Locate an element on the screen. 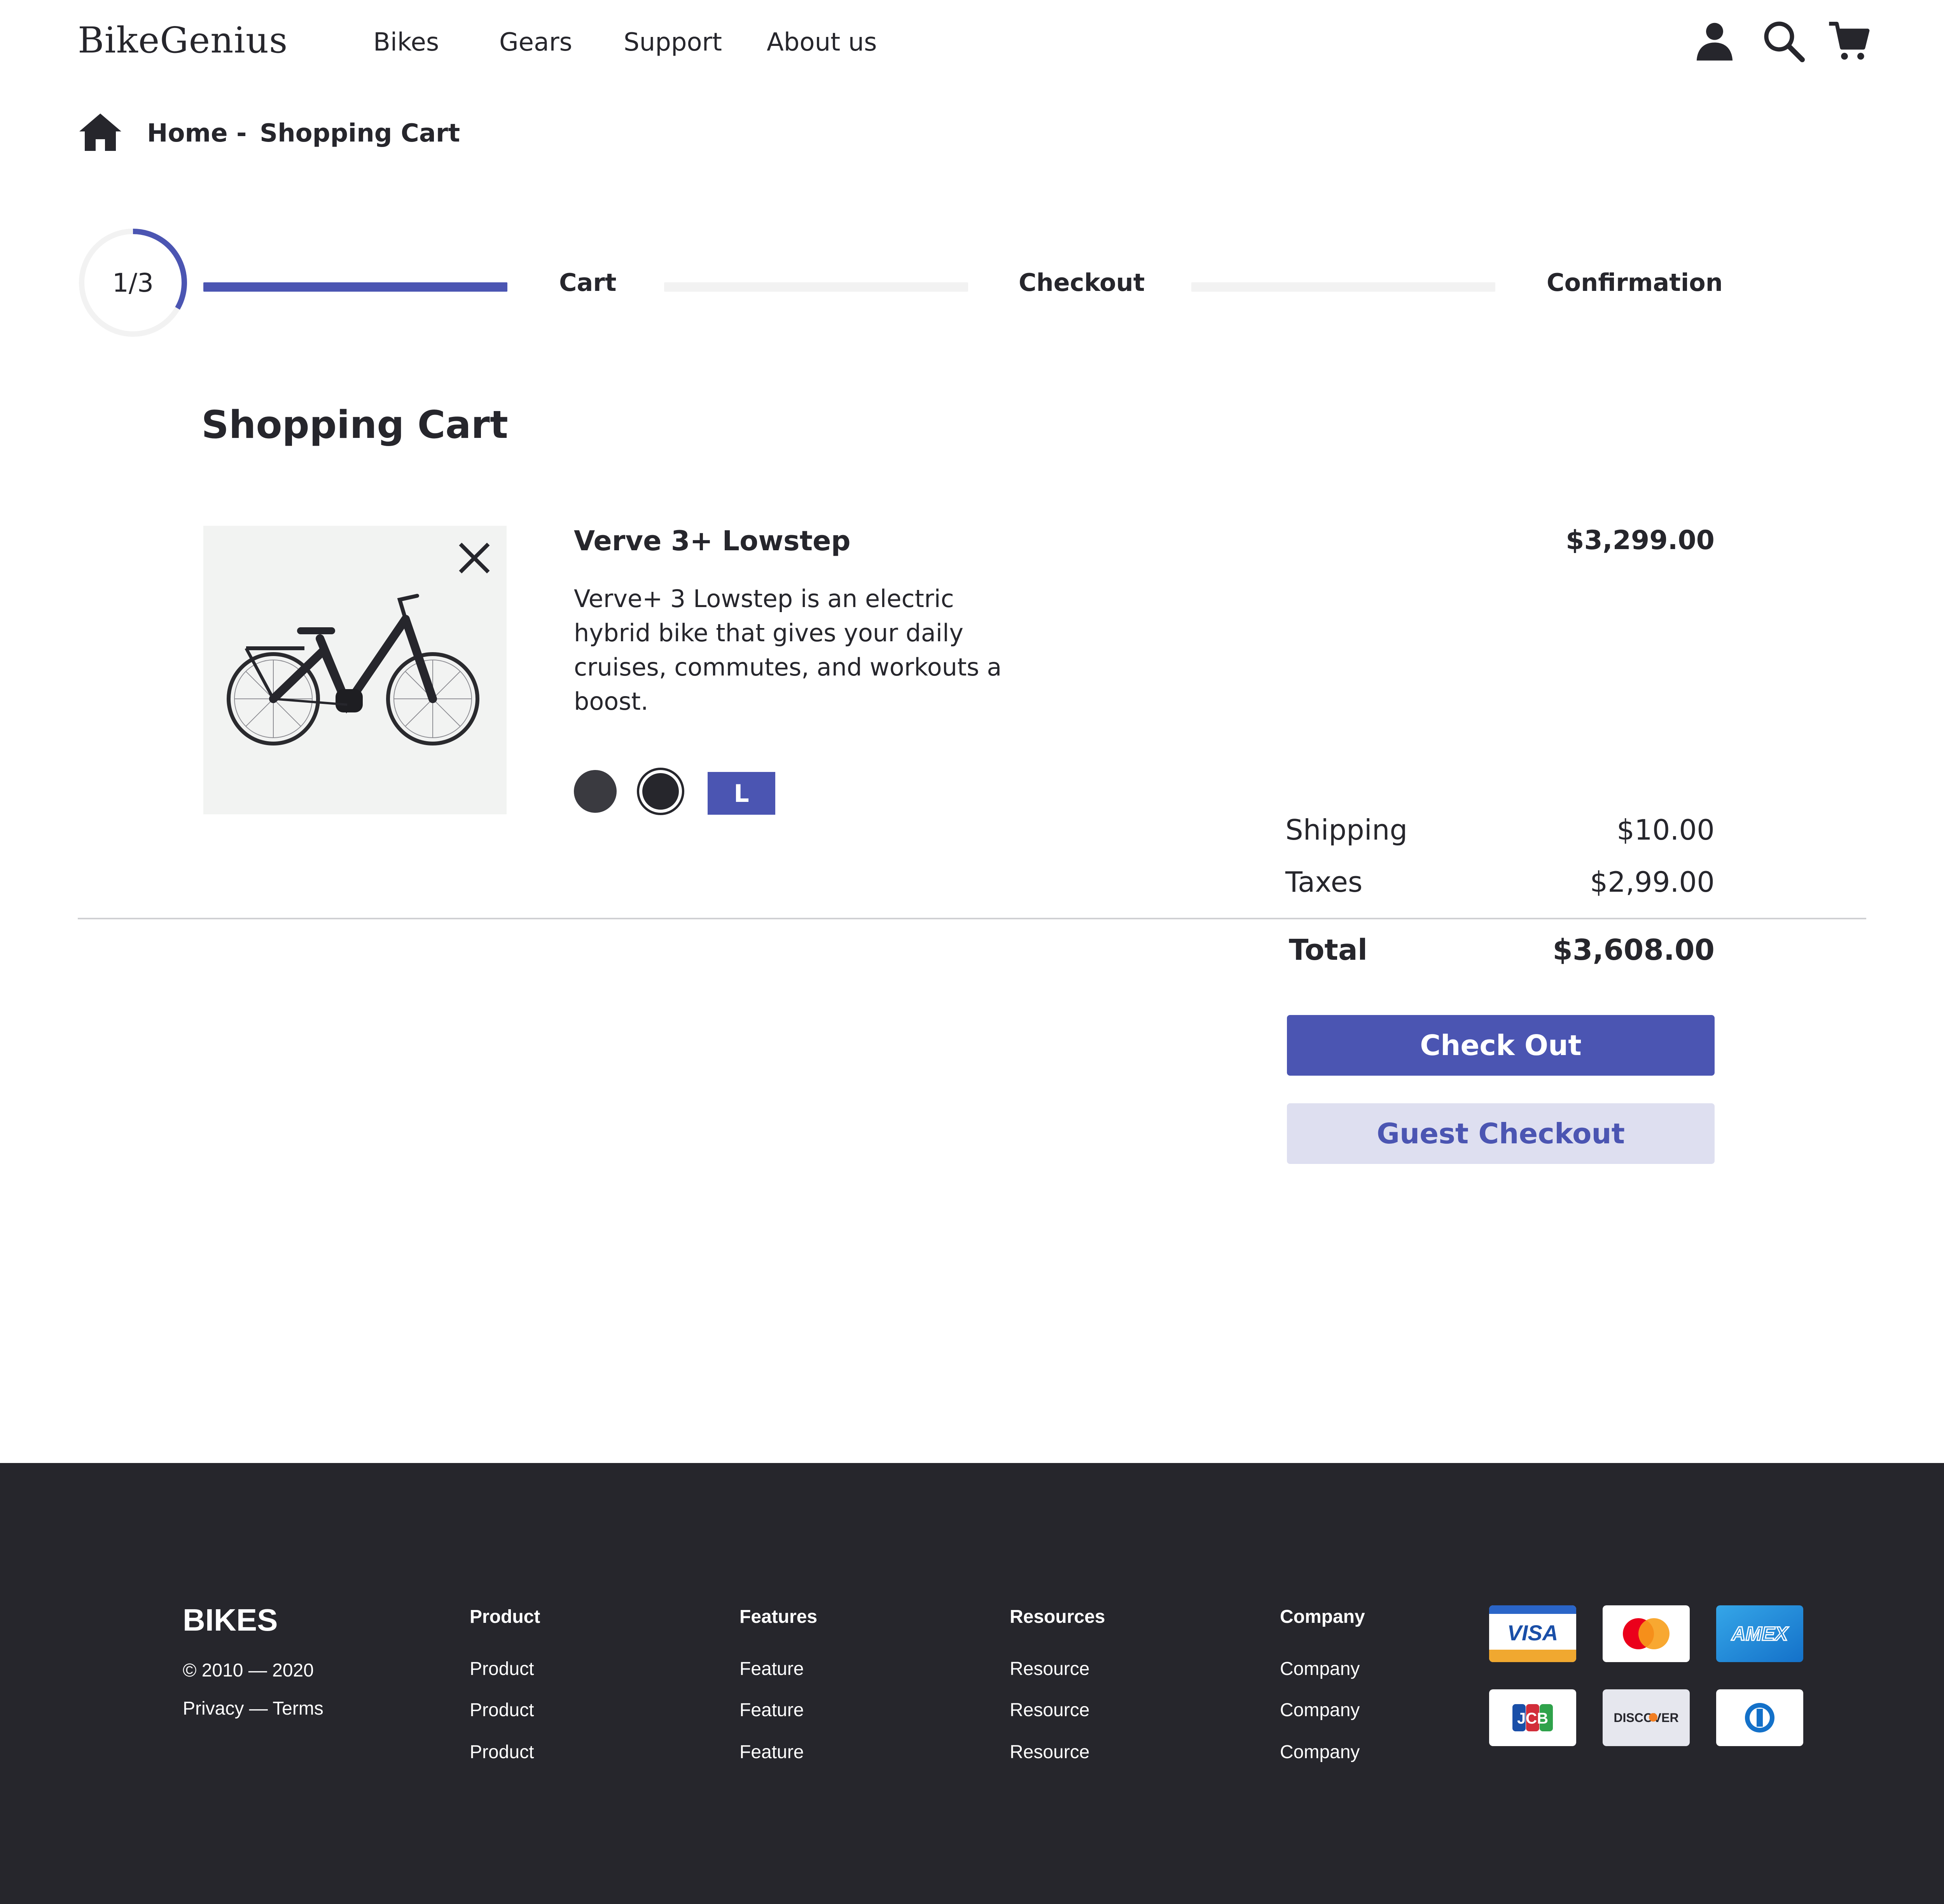 The height and width of the screenshot is (1904, 1944). footer-brand: BIKES is located at coordinates (231, 1620).